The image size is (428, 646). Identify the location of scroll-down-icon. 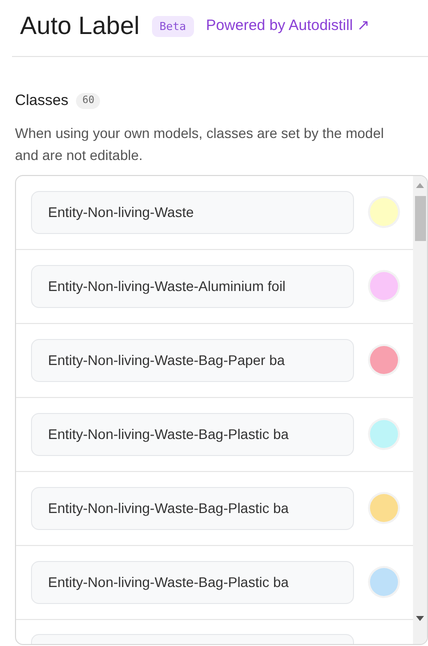
(420, 619).